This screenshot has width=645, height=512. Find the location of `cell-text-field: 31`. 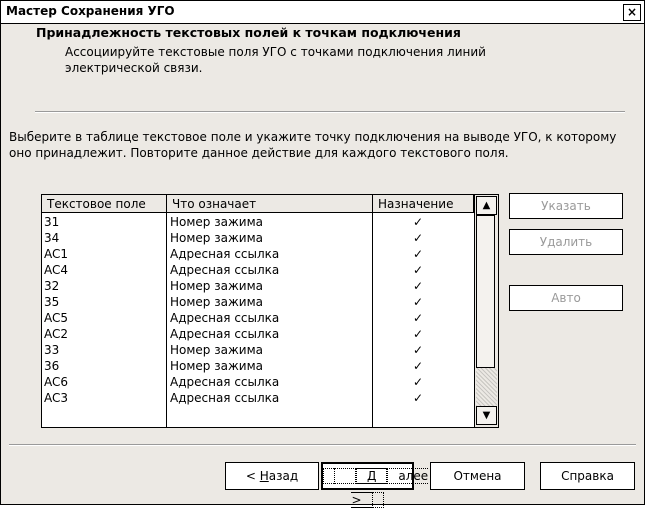

cell-text-field: 31 is located at coordinates (52, 222).